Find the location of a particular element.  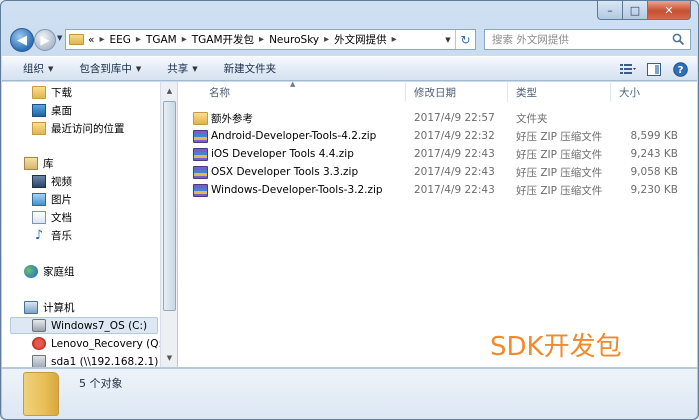

breadcrumb-item-tgam: TGAM is located at coordinates (161, 40).